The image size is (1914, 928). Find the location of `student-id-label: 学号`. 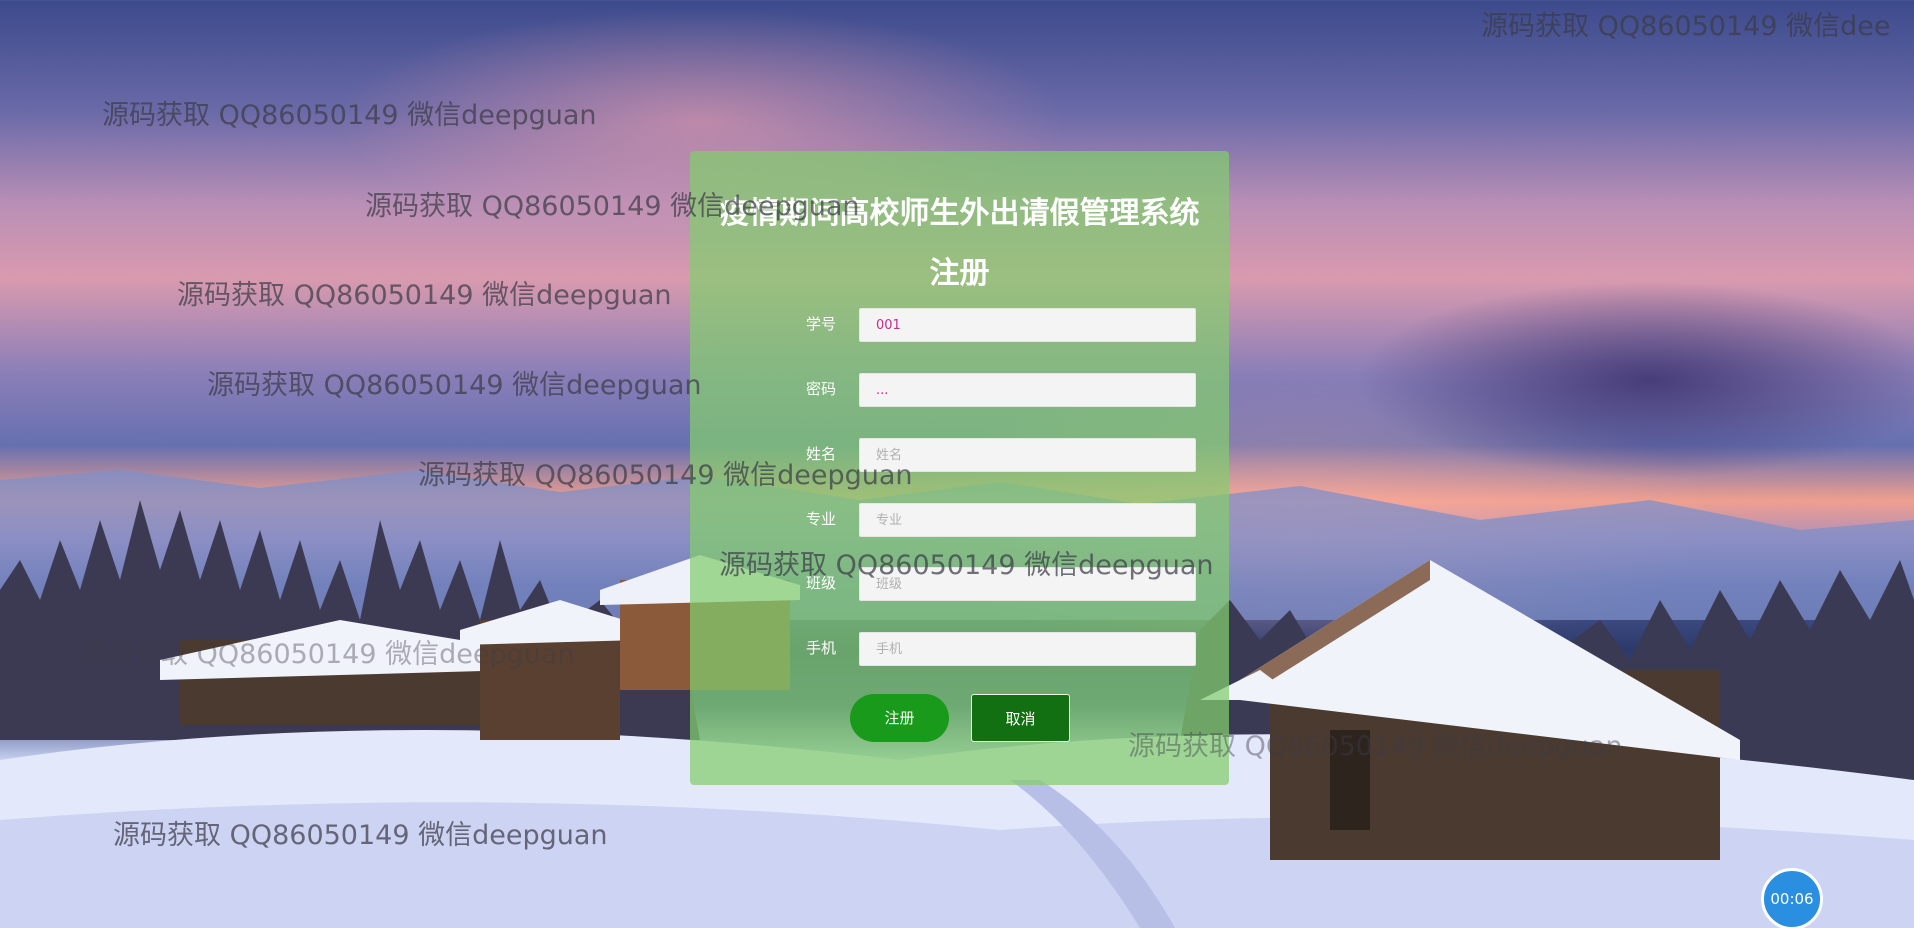

student-id-label: 学号 is located at coordinates (820, 324).